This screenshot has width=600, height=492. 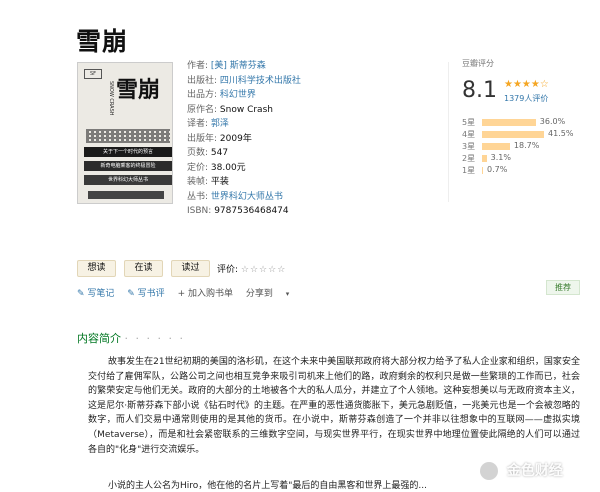 What do you see at coordinates (219, 182) in the screenshot?
I see `info-value: 平装` at bounding box center [219, 182].